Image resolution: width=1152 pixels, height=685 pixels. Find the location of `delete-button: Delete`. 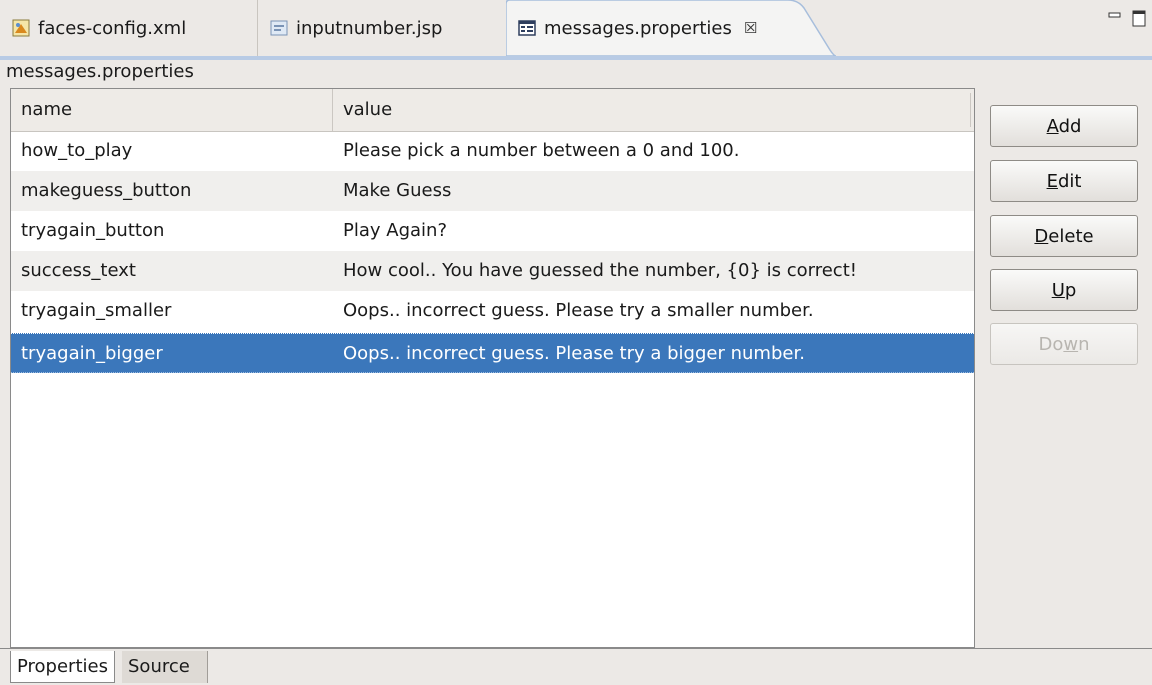

delete-button: Delete is located at coordinates (1064, 236).